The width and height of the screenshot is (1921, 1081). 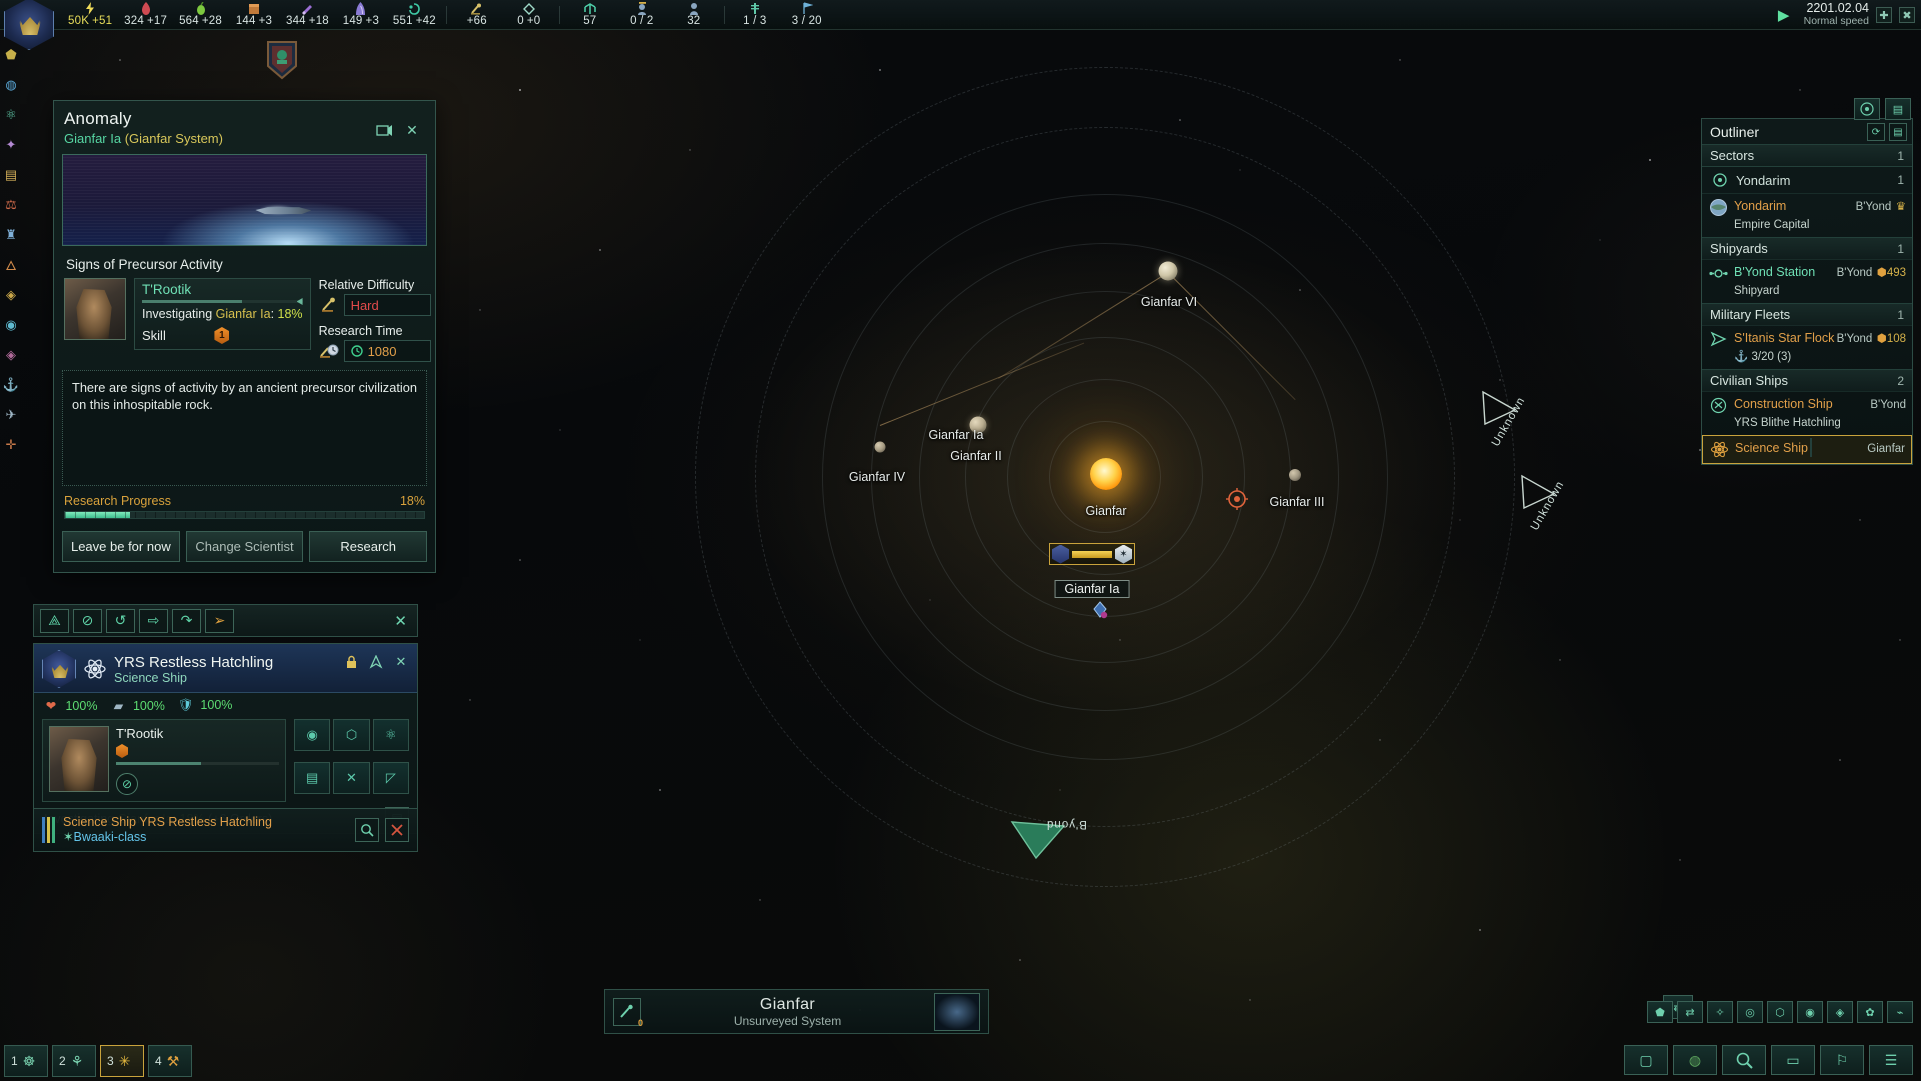 What do you see at coordinates (401, 662) in the screenshot?
I see `close-ship-panel-button: ✕` at bounding box center [401, 662].